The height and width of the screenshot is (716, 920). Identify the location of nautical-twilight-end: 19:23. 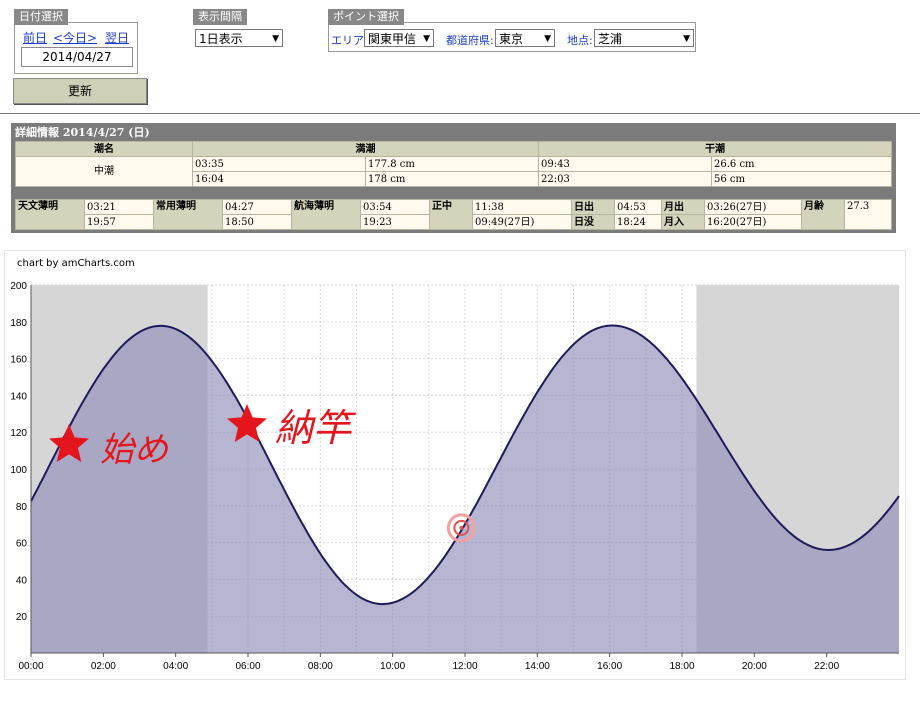
(395, 222).